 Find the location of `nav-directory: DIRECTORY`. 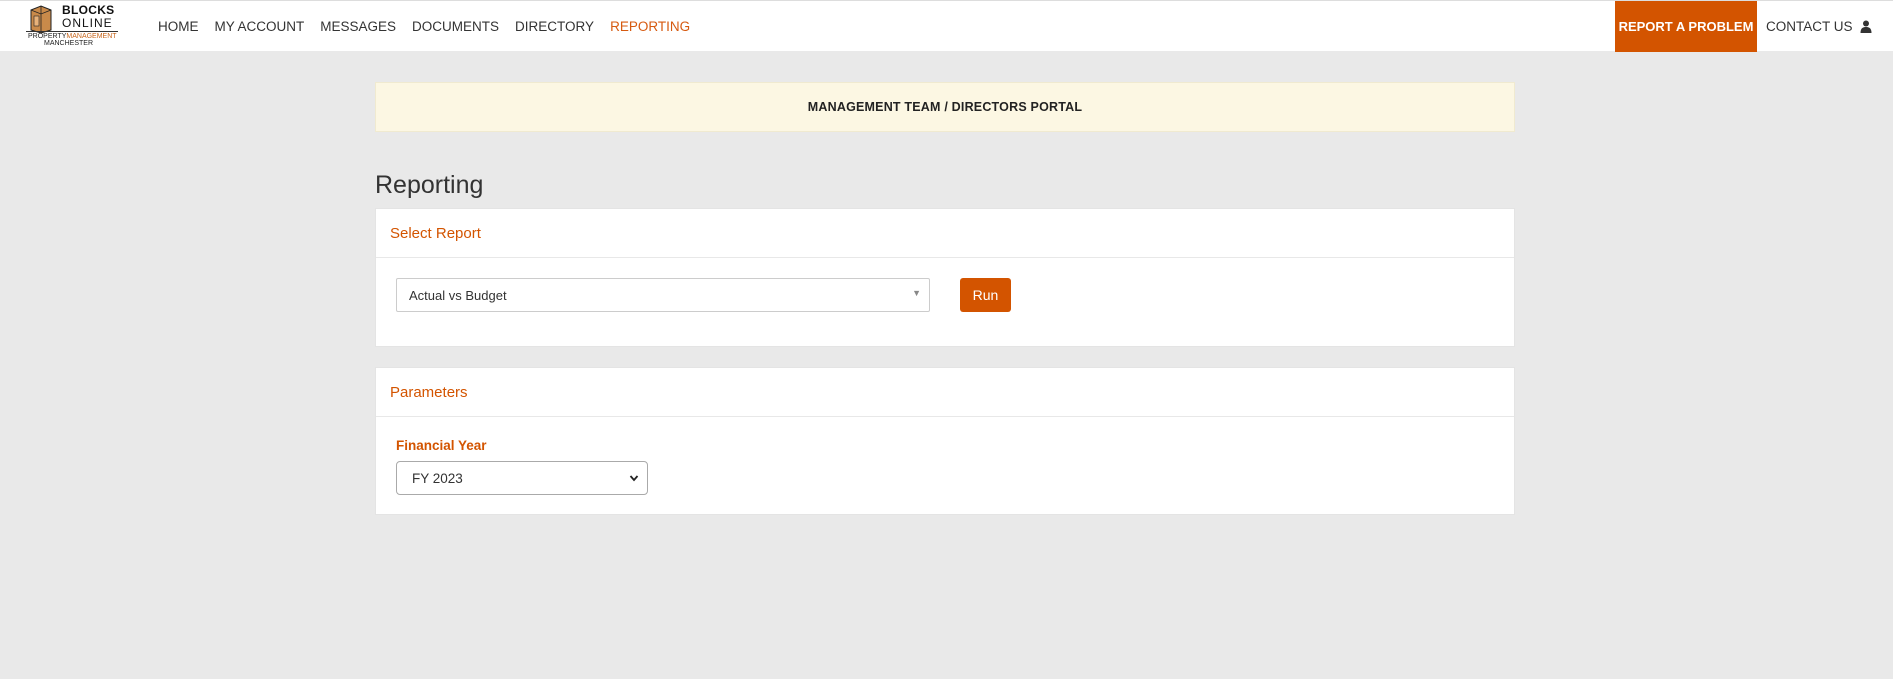

nav-directory: DIRECTORY is located at coordinates (554, 26).